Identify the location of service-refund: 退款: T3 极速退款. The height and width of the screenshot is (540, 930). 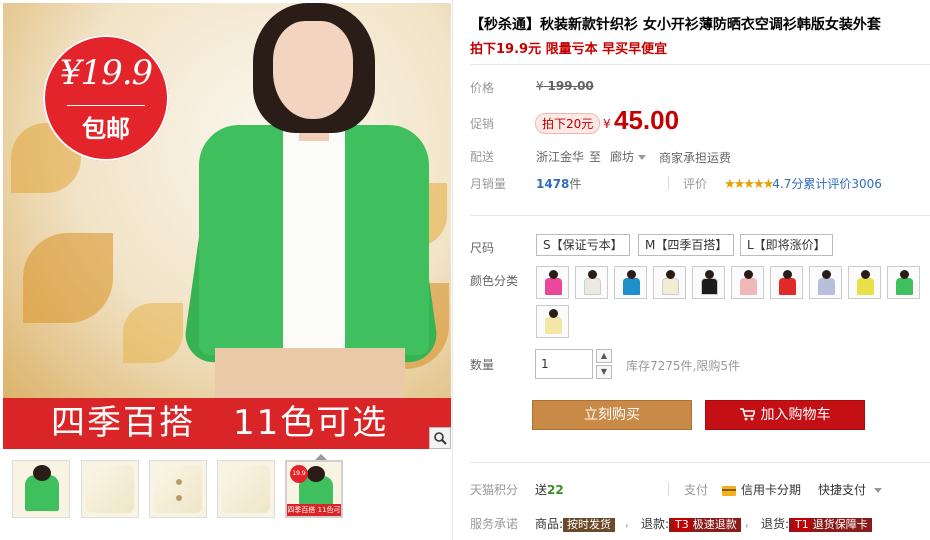
(691, 523).